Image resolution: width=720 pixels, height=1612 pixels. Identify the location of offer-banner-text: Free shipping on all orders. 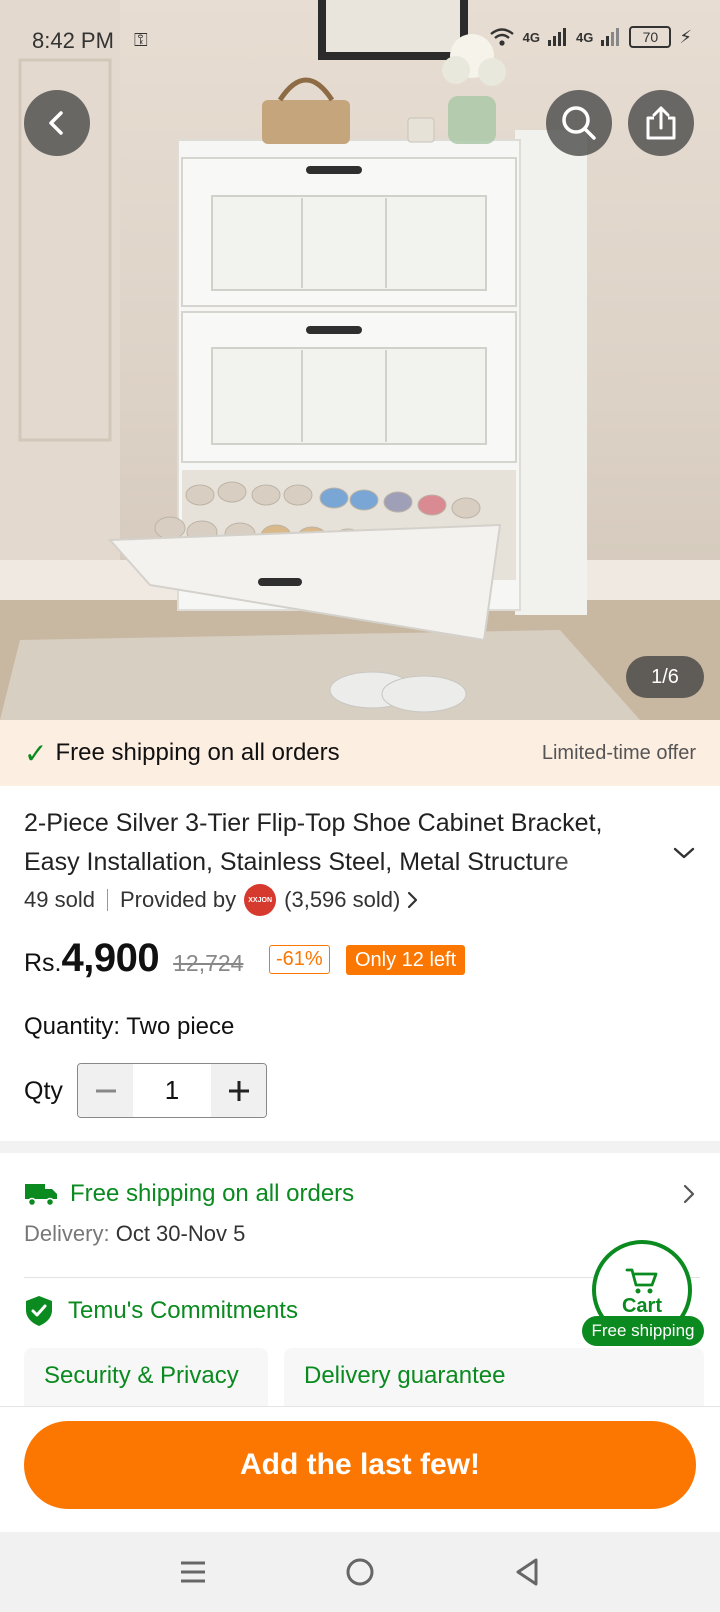
(197, 752).